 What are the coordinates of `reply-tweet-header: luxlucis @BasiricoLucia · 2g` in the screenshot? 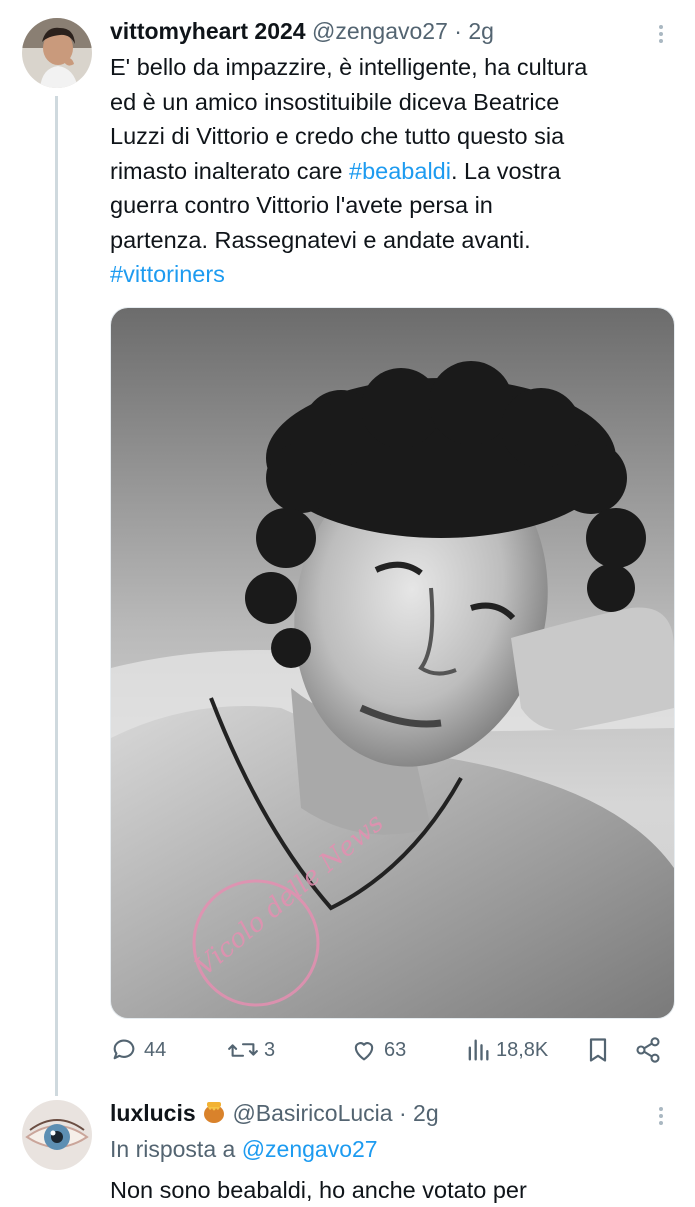 It's located at (274, 1114).